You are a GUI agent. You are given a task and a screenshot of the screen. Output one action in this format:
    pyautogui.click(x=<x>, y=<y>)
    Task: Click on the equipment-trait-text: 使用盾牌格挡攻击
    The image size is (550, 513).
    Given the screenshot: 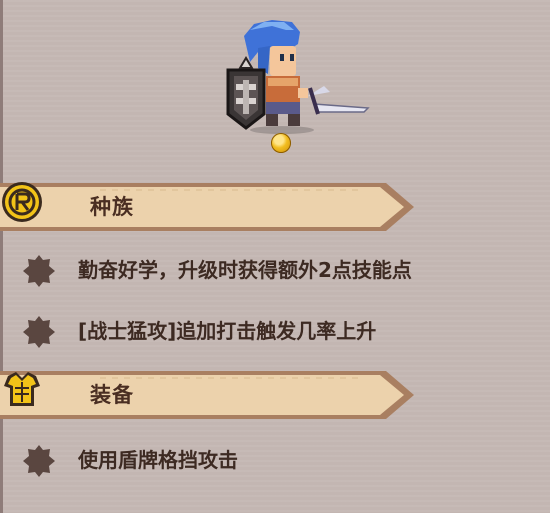 What is the action you would take?
    pyautogui.click(x=158, y=460)
    